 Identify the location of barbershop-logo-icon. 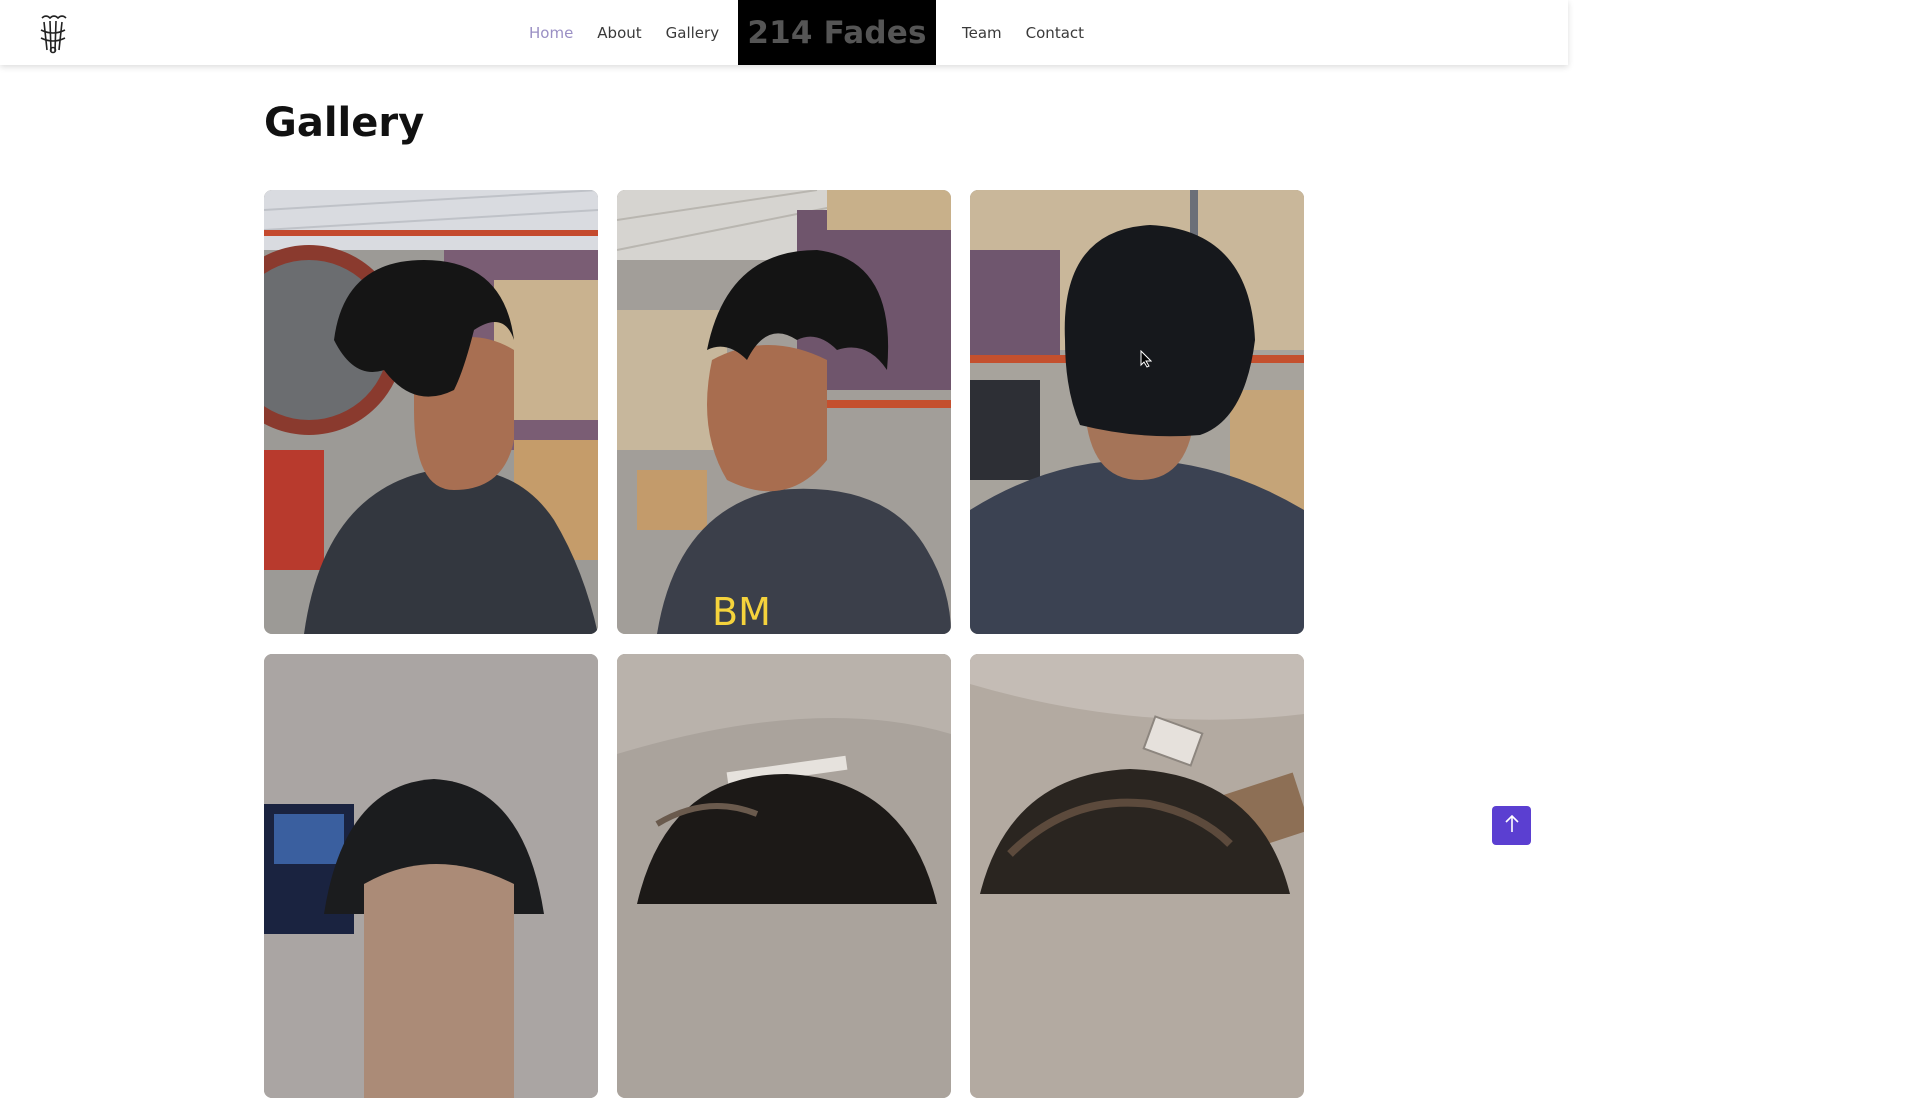
(53, 33).